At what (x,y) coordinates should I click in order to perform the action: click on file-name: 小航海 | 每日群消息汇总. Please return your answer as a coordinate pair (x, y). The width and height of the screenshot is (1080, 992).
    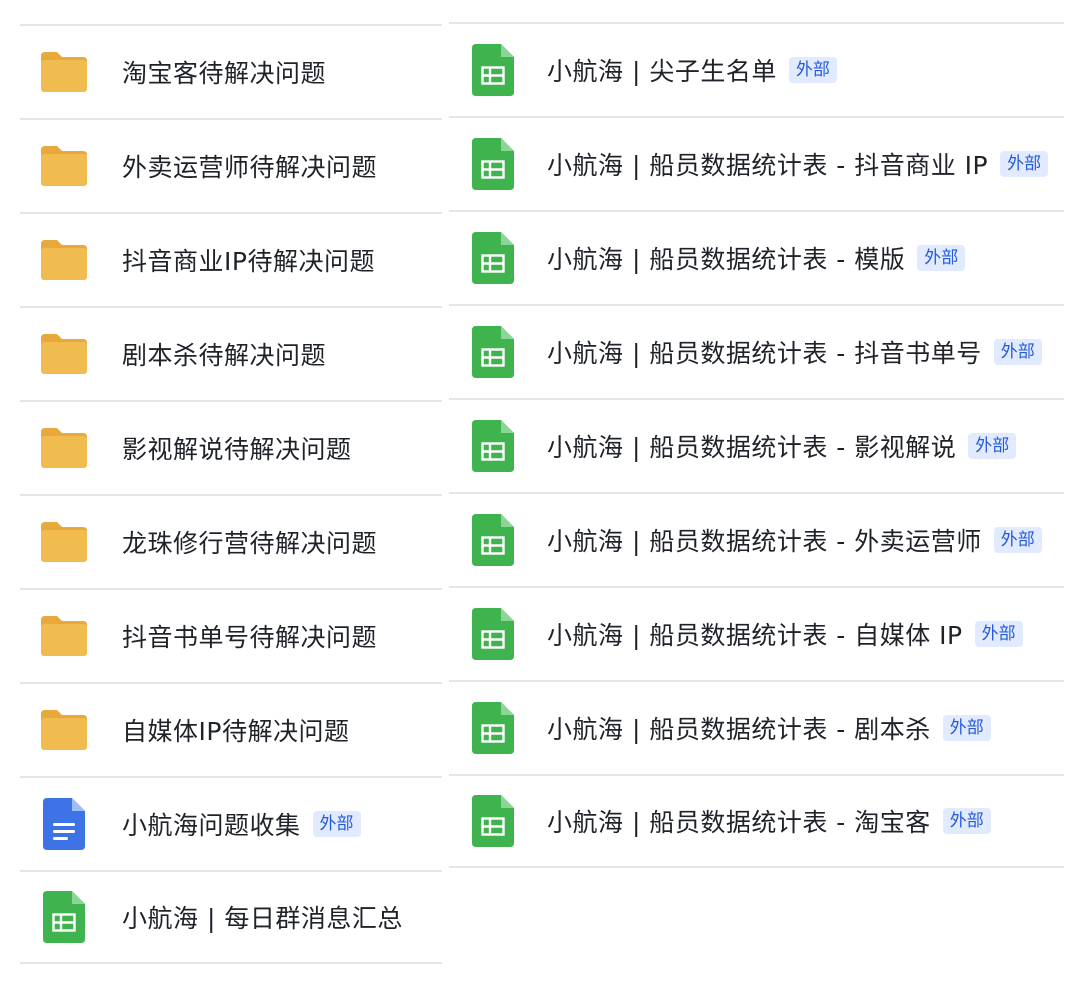
    Looking at the image, I should click on (262, 918).